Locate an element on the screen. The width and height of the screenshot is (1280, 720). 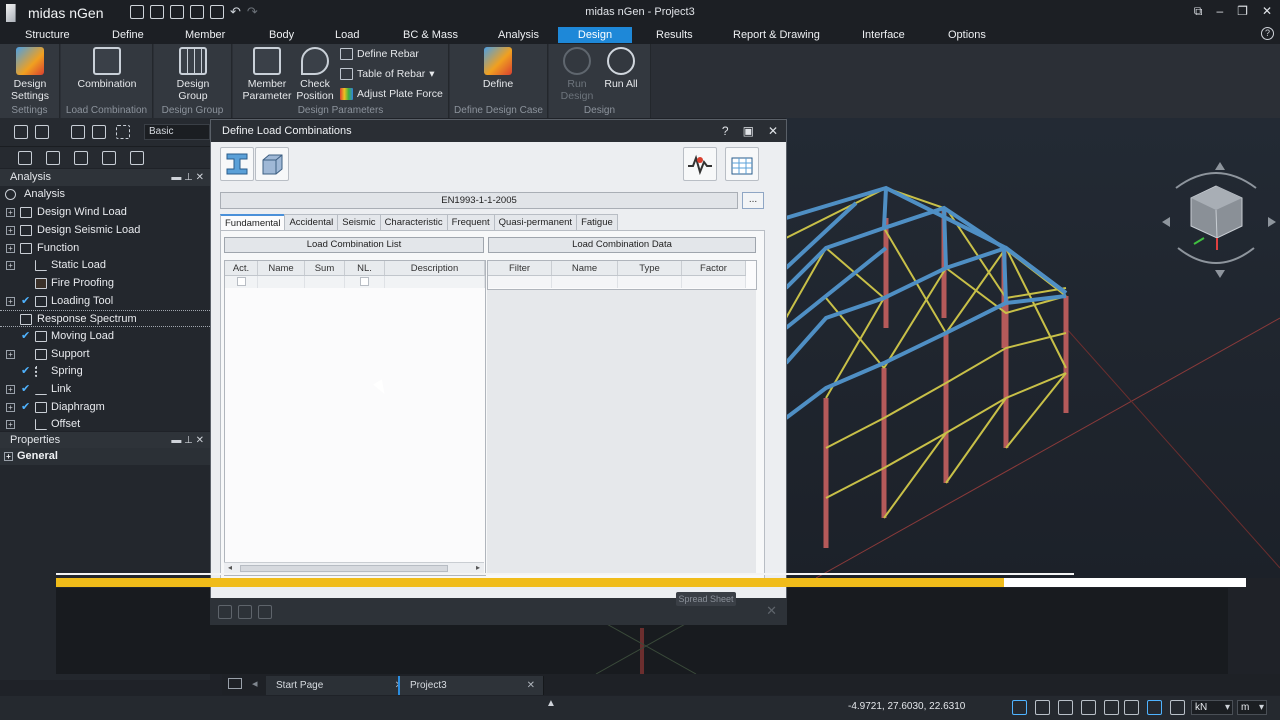
menu-interface: Interface is located at coordinates (883, 35).